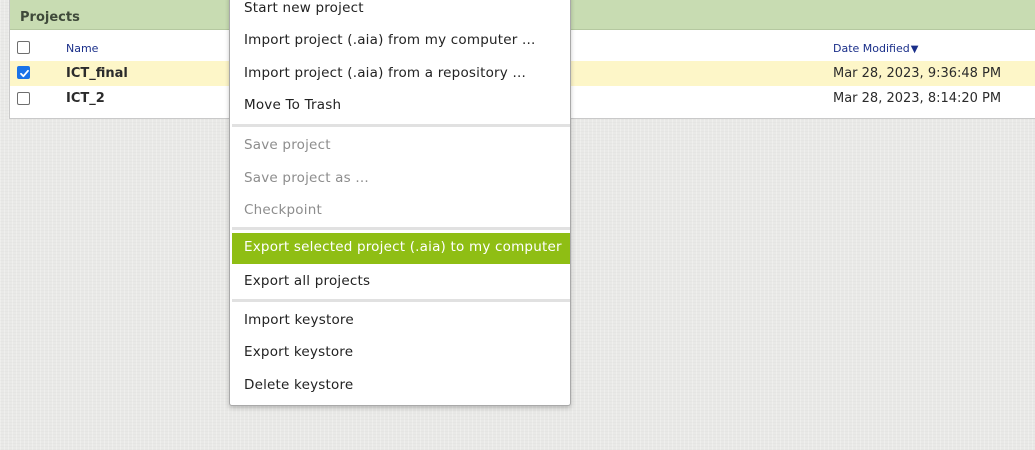 Image resolution: width=1035 pixels, height=450 pixels. I want to click on checkmark-icon, so click(24, 73).